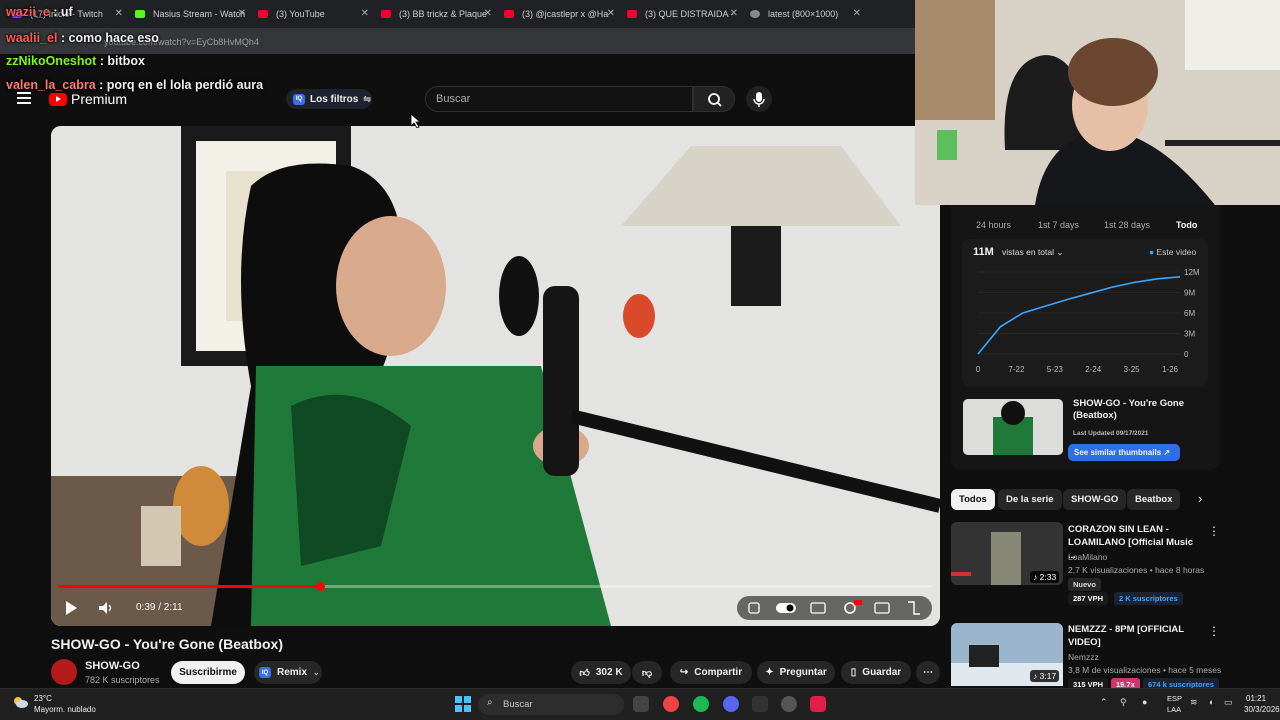 Image resolution: width=1280 pixels, height=720 pixels. Describe the element at coordinates (559, 99) in the screenshot. I see `search-input: Buscar` at that location.